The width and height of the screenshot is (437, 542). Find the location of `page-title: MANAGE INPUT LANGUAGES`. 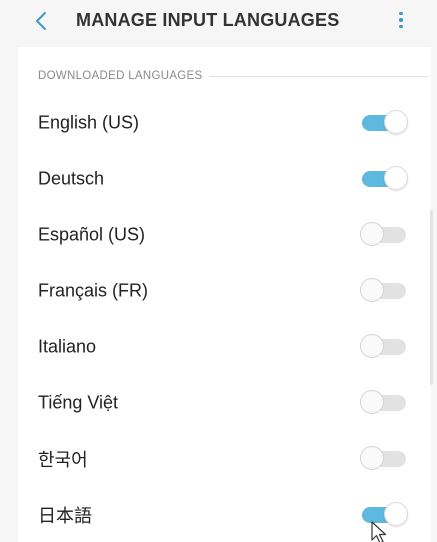

page-title: MANAGE INPUT LANGUAGES is located at coordinates (208, 20).